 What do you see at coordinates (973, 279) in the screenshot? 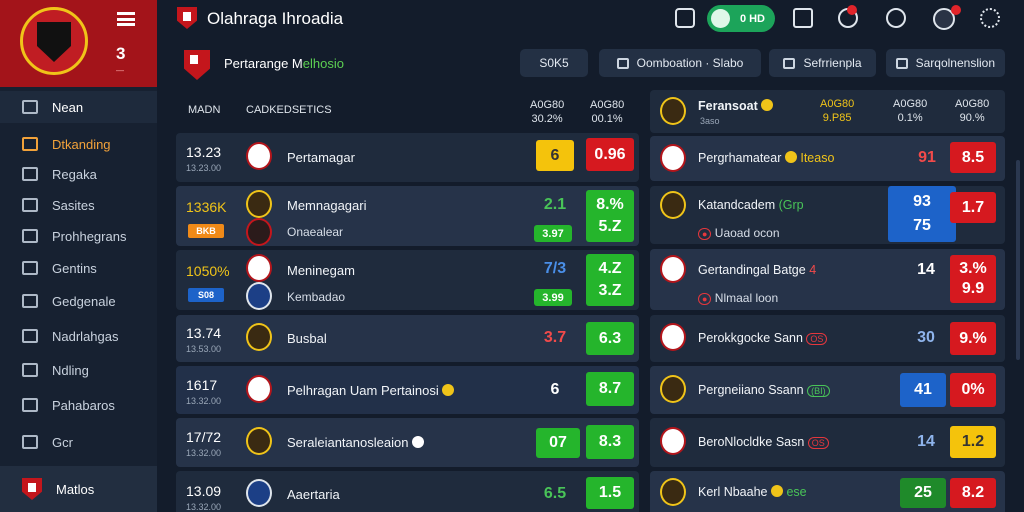
I see `odds-button-stack: 3.% 9.9` at bounding box center [973, 279].